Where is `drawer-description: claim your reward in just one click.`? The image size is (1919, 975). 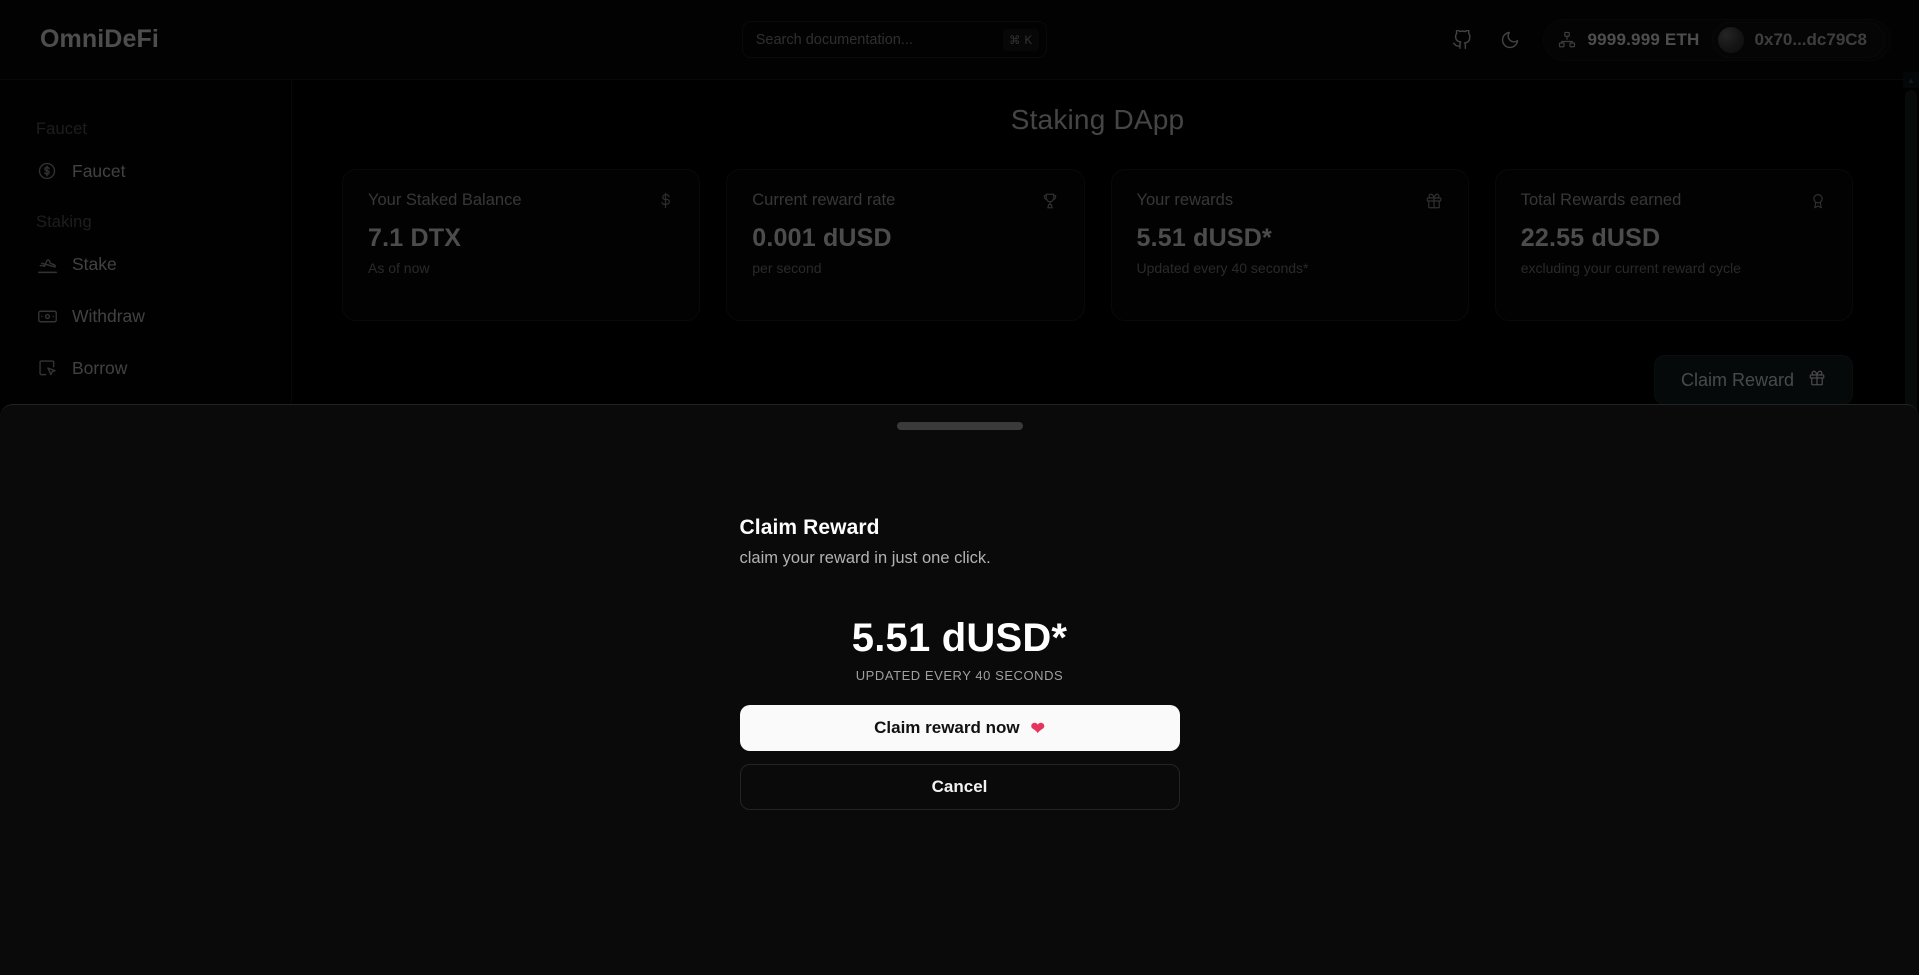
drawer-description: claim your reward in just one click. is located at coordinates (865, 558).